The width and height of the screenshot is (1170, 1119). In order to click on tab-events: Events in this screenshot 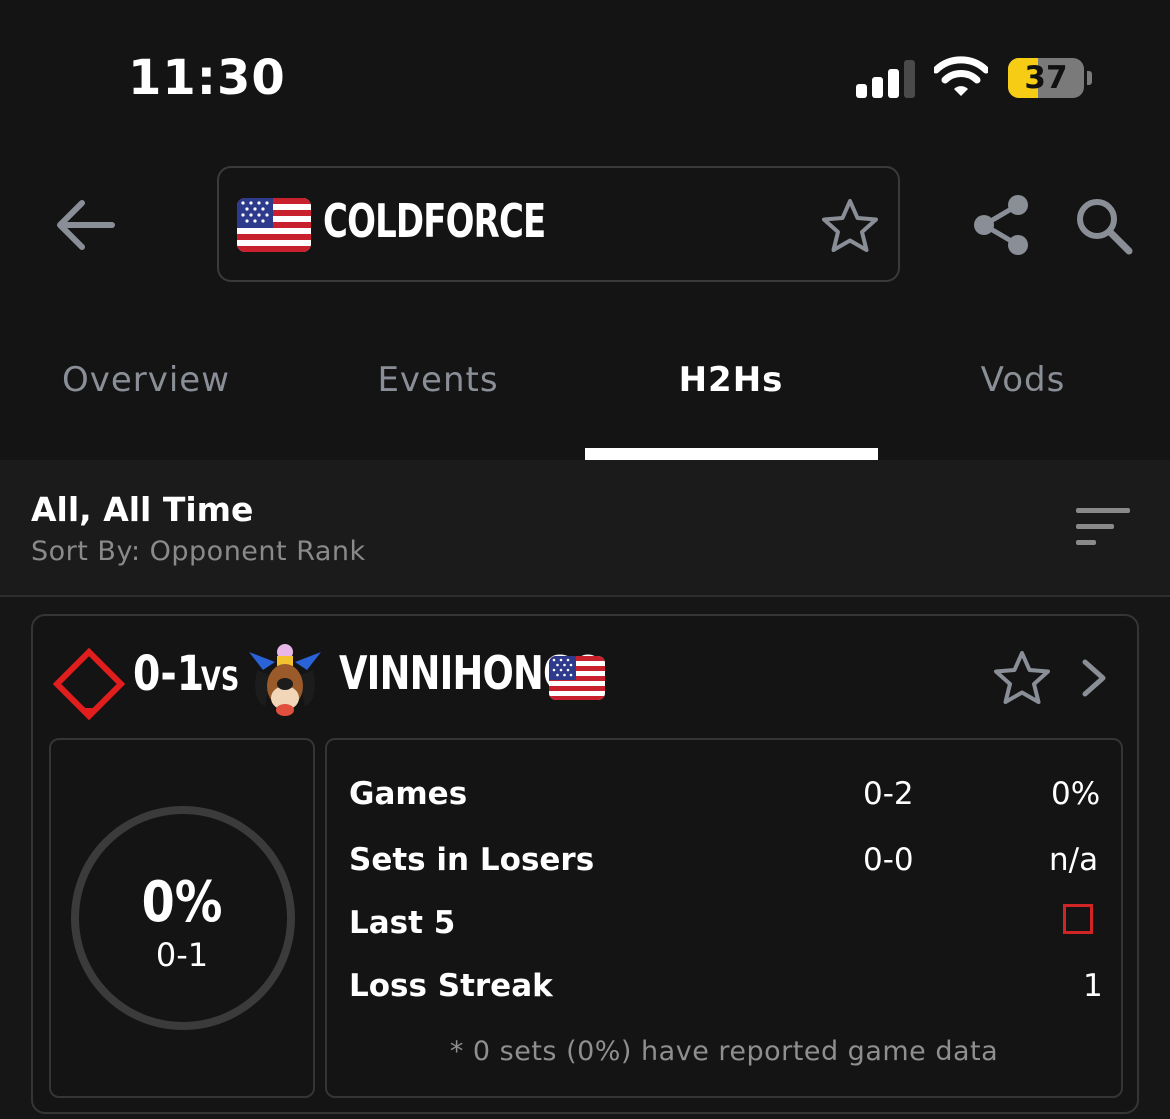, I will do `click(438, 380)`.